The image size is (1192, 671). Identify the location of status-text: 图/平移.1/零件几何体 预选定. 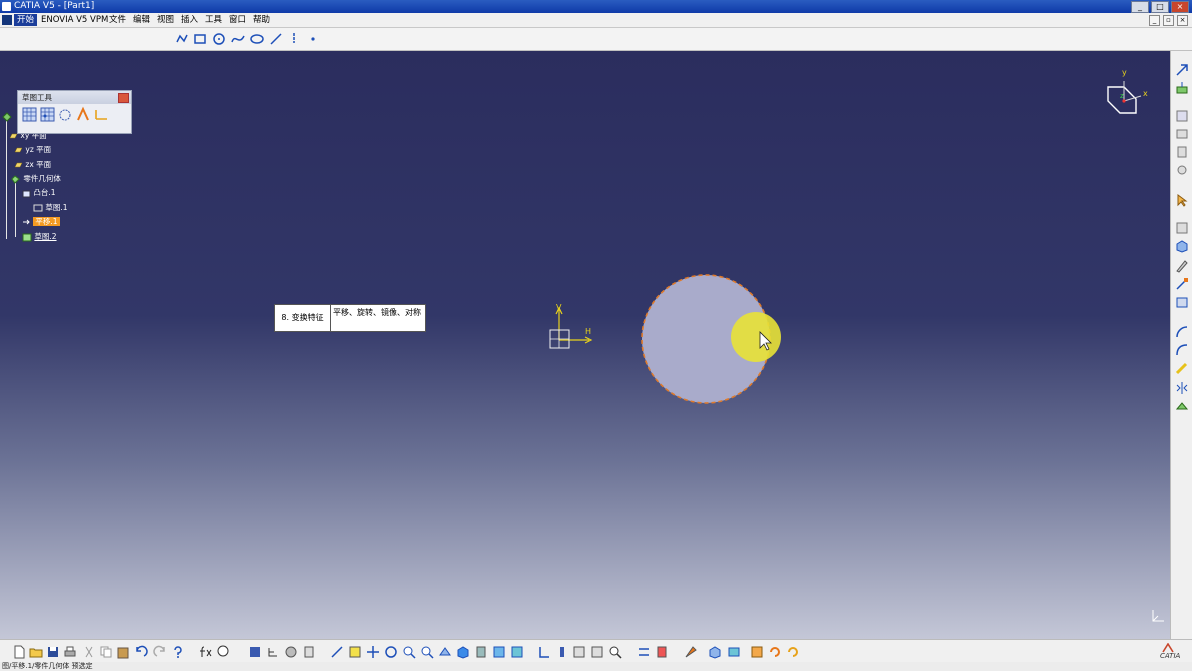
(47, 666).